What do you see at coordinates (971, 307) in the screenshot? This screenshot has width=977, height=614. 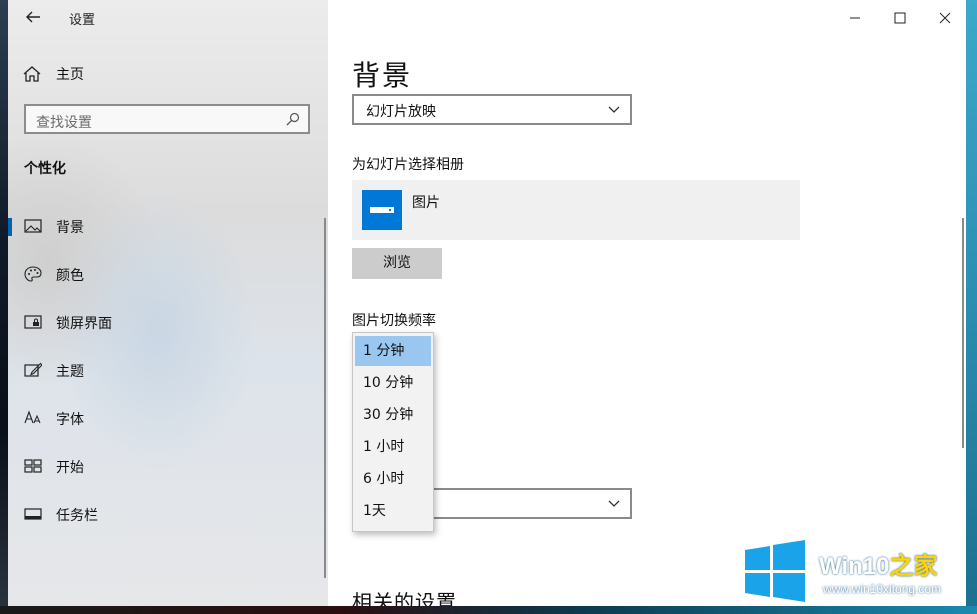 I see `desktop-right-edge` at bounding box center [971, 307].